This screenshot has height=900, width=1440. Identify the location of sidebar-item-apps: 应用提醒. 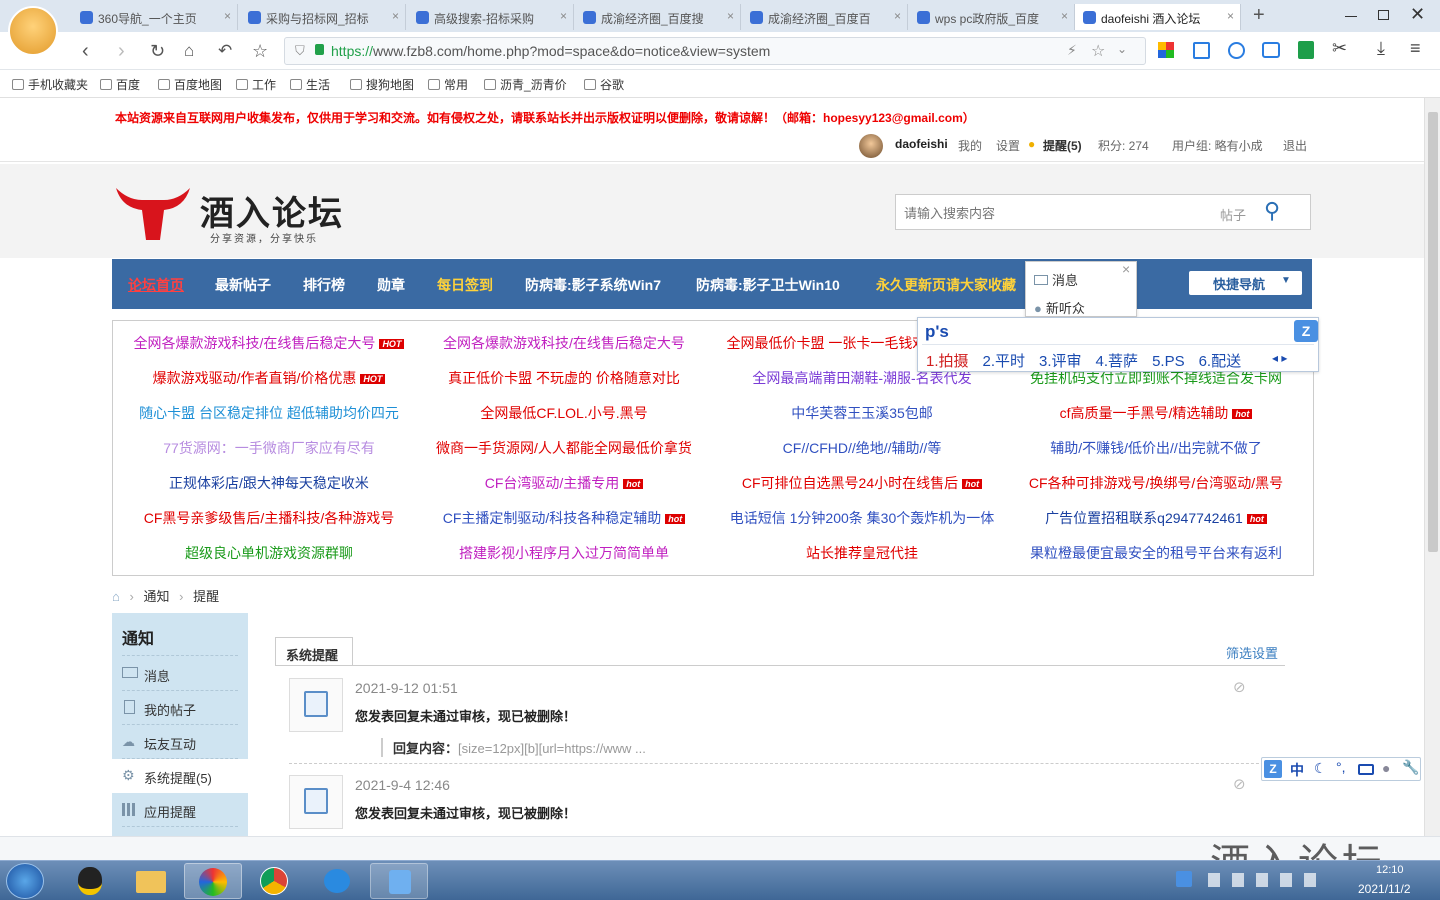
(180, 810).